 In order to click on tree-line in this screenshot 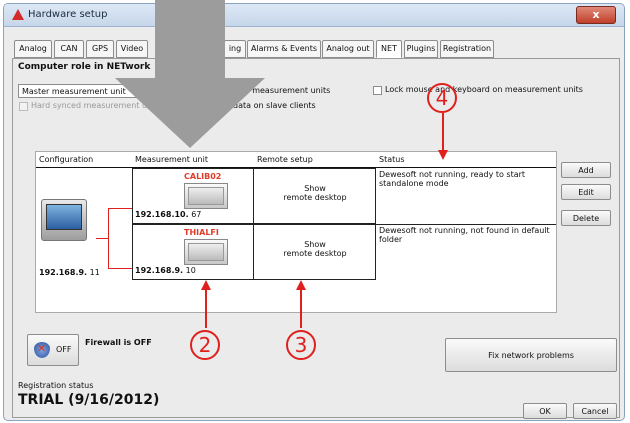, I will do `click(108, 238)`.